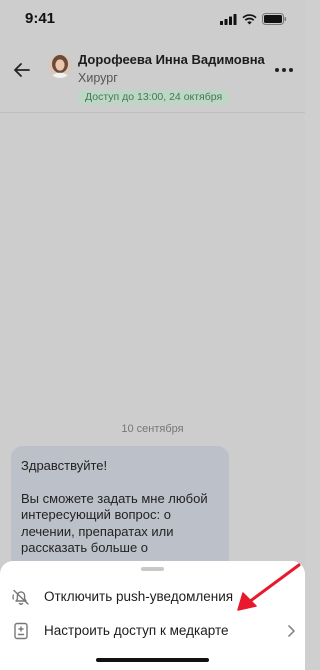 The height and width of the screenshot is (670, 320). Describe the element at coordinates (228, 19) in the screenshot. I see `signal-icon` at that location.